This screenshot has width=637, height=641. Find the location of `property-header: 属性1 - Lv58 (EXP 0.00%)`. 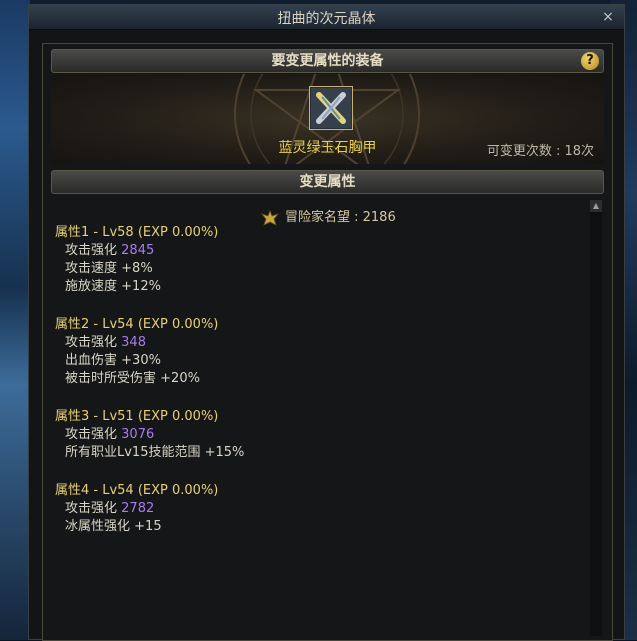

property-header: 属性1 - Lv58 (EXP 0.00%) is located at coordinates (137, 232).